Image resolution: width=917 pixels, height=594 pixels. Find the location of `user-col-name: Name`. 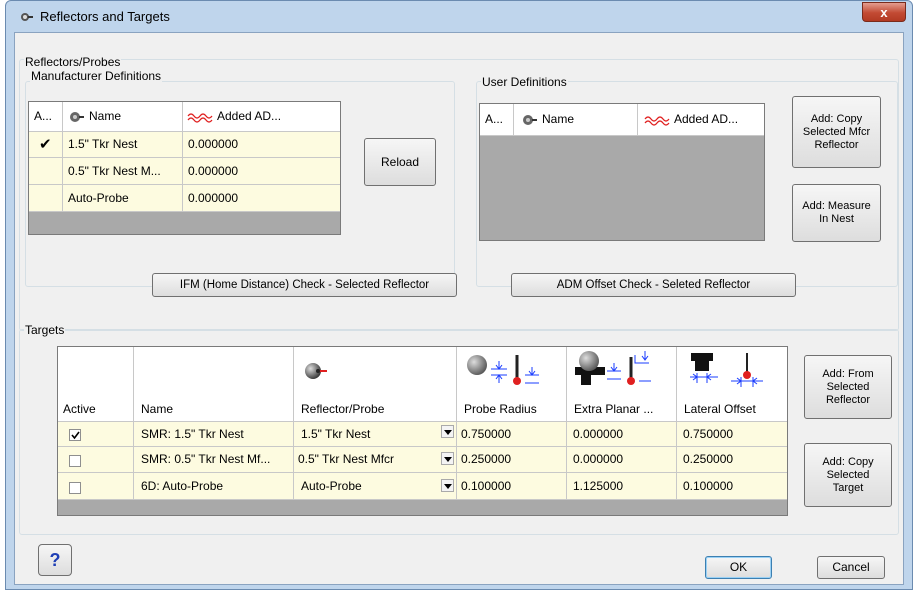

user-col-name: Name is located at coordinates (576, 120).